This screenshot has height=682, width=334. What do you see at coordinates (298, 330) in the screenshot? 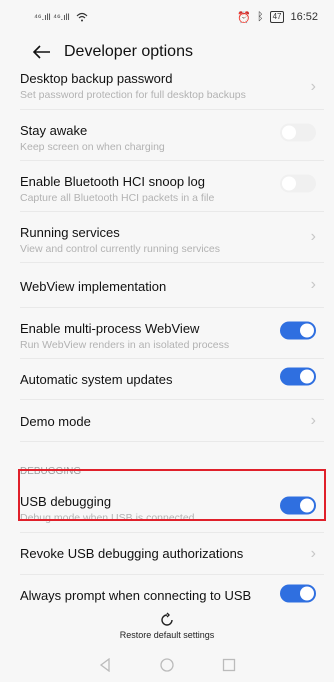
I see `multi-process-webview-toggle` at bounding box center [298, 330].